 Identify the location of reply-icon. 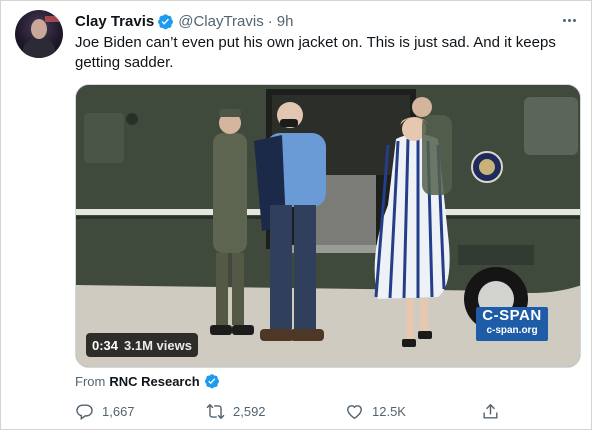
(84, 411).